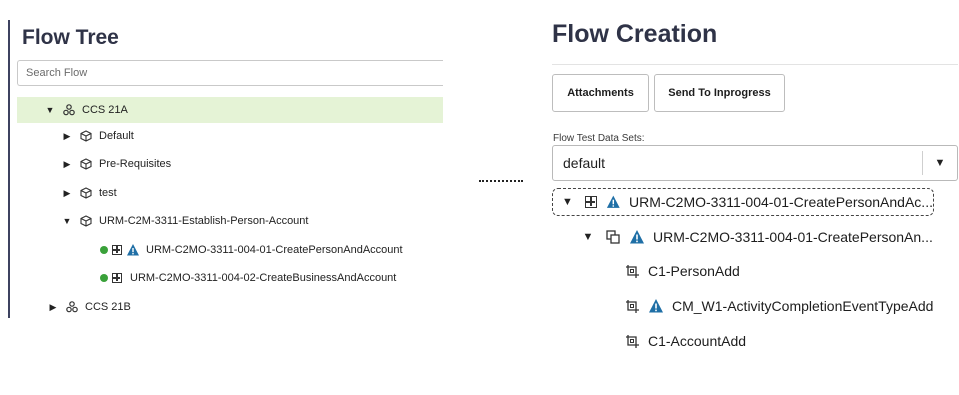 The image size is (959, 395). What do you see at coordinates (204, 221) in the screenshot?
I see `tree-item-label: URM-C2M-3311-Establish-Person-Account` at bounding box center [204, 221].